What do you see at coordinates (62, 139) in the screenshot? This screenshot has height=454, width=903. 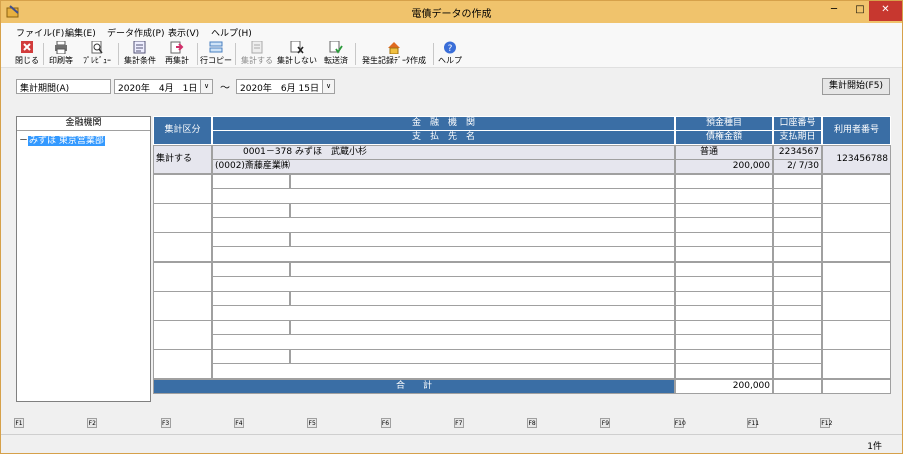 I see `tree-node-mizuho: －みずほ 東京営業部` at bounding box center [62, 139].